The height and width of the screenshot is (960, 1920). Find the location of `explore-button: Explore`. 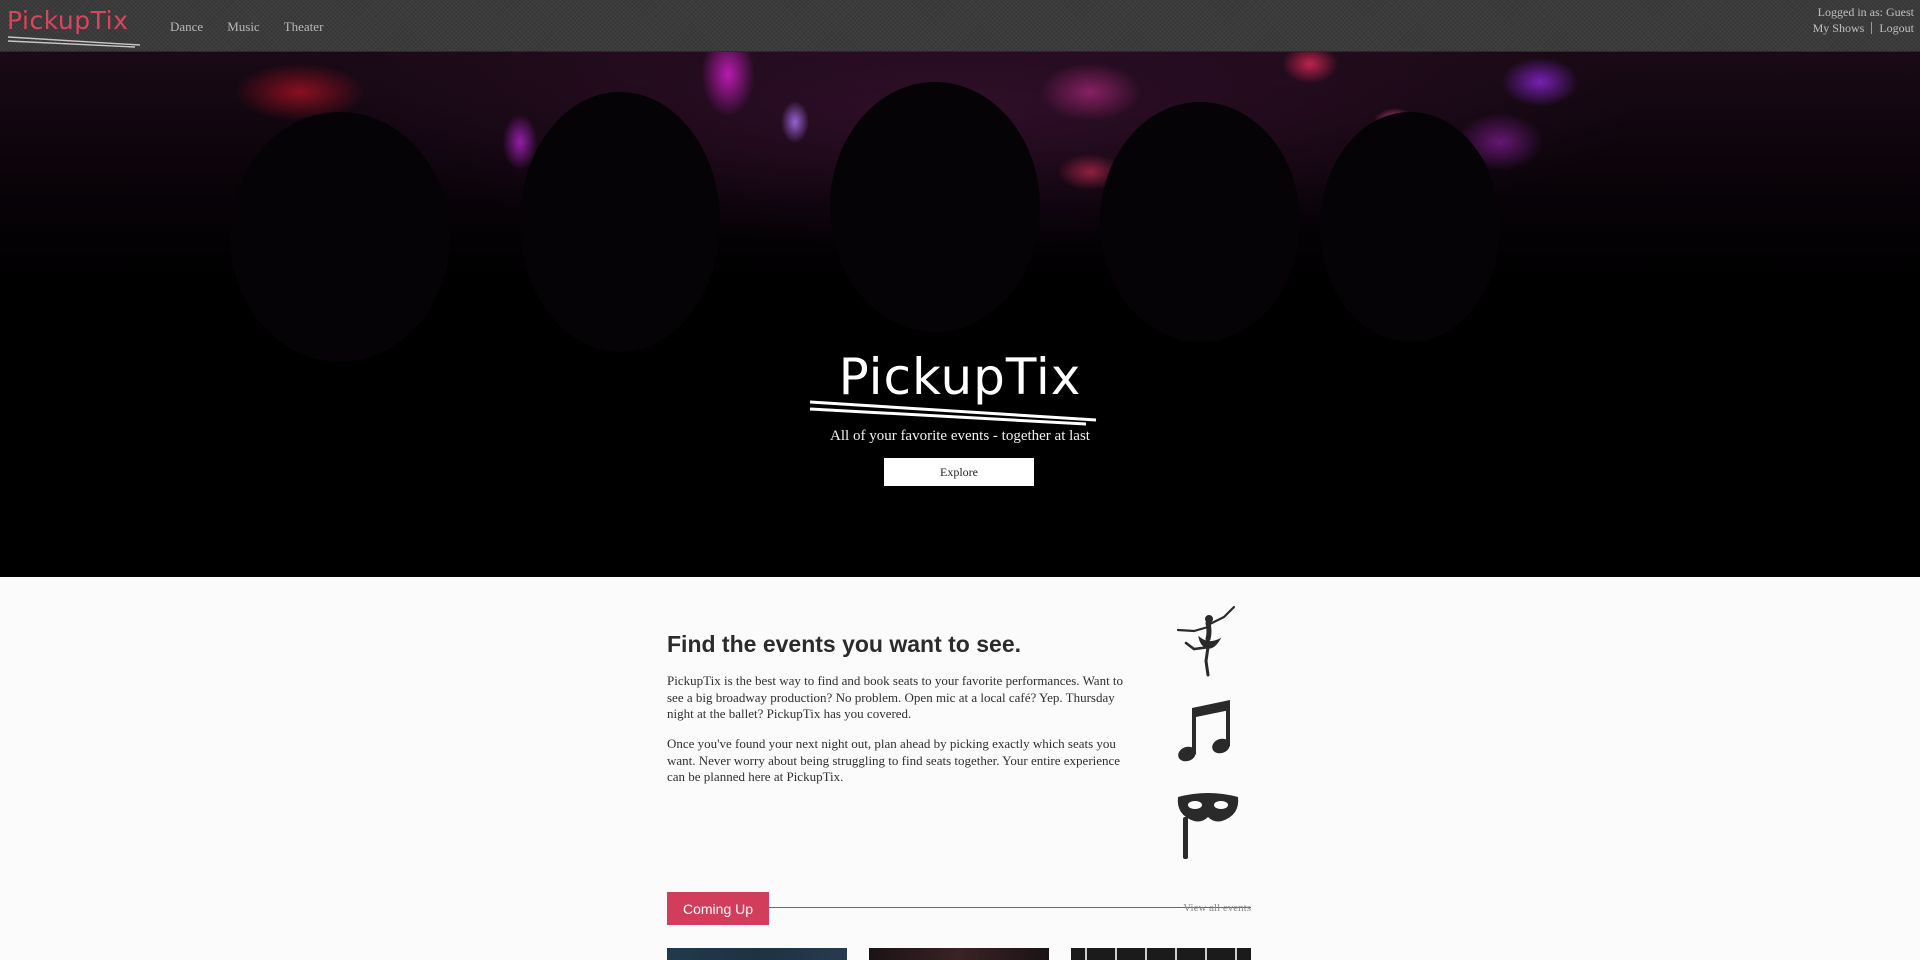

explore-button: Explore is located at coordinates (959, 472).